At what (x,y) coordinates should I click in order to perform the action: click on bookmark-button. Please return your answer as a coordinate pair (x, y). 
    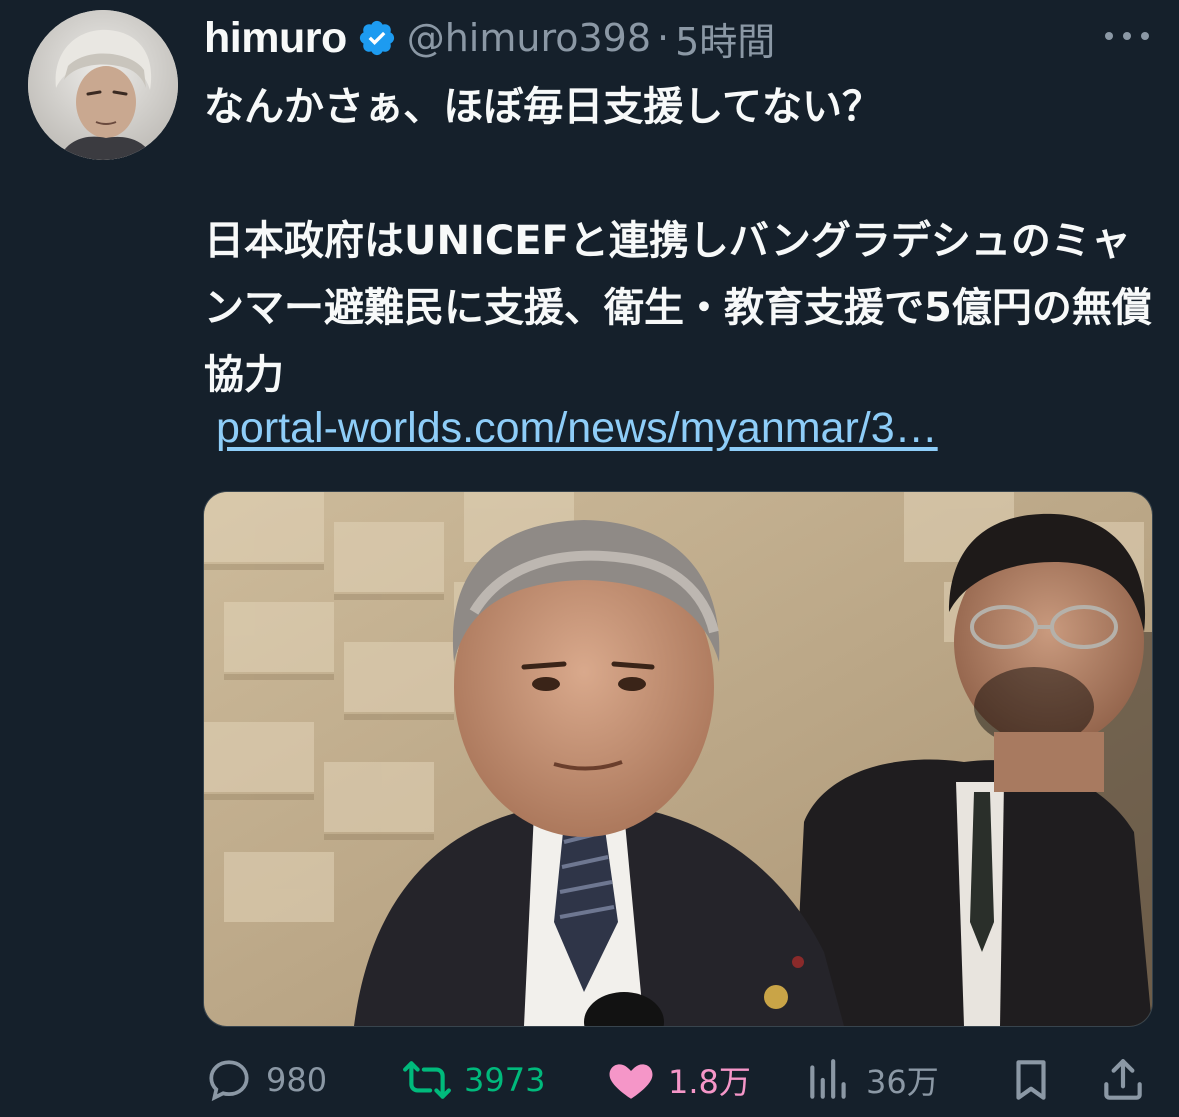
    Looking at the image, I should click on (1031, 1080).